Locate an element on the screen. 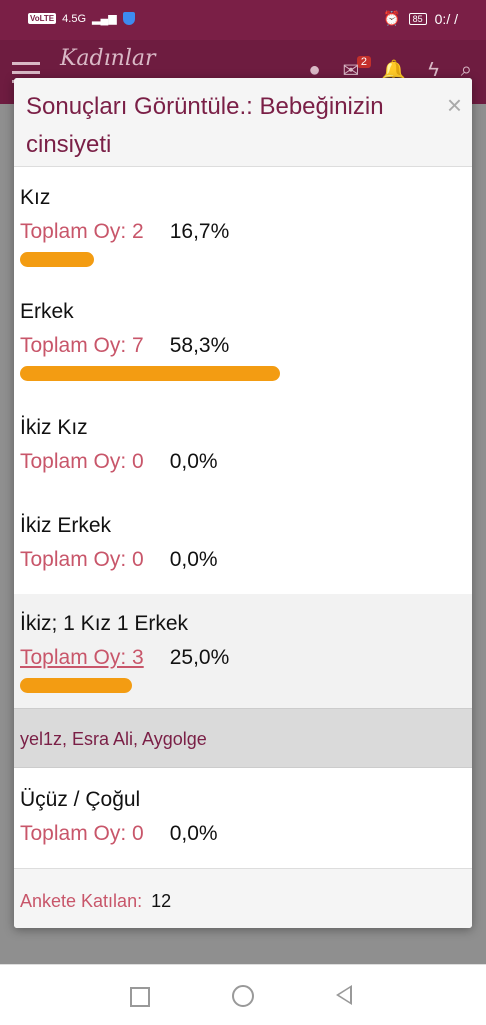  site-logo: Kadınlar is located at coordinates (108, 58).